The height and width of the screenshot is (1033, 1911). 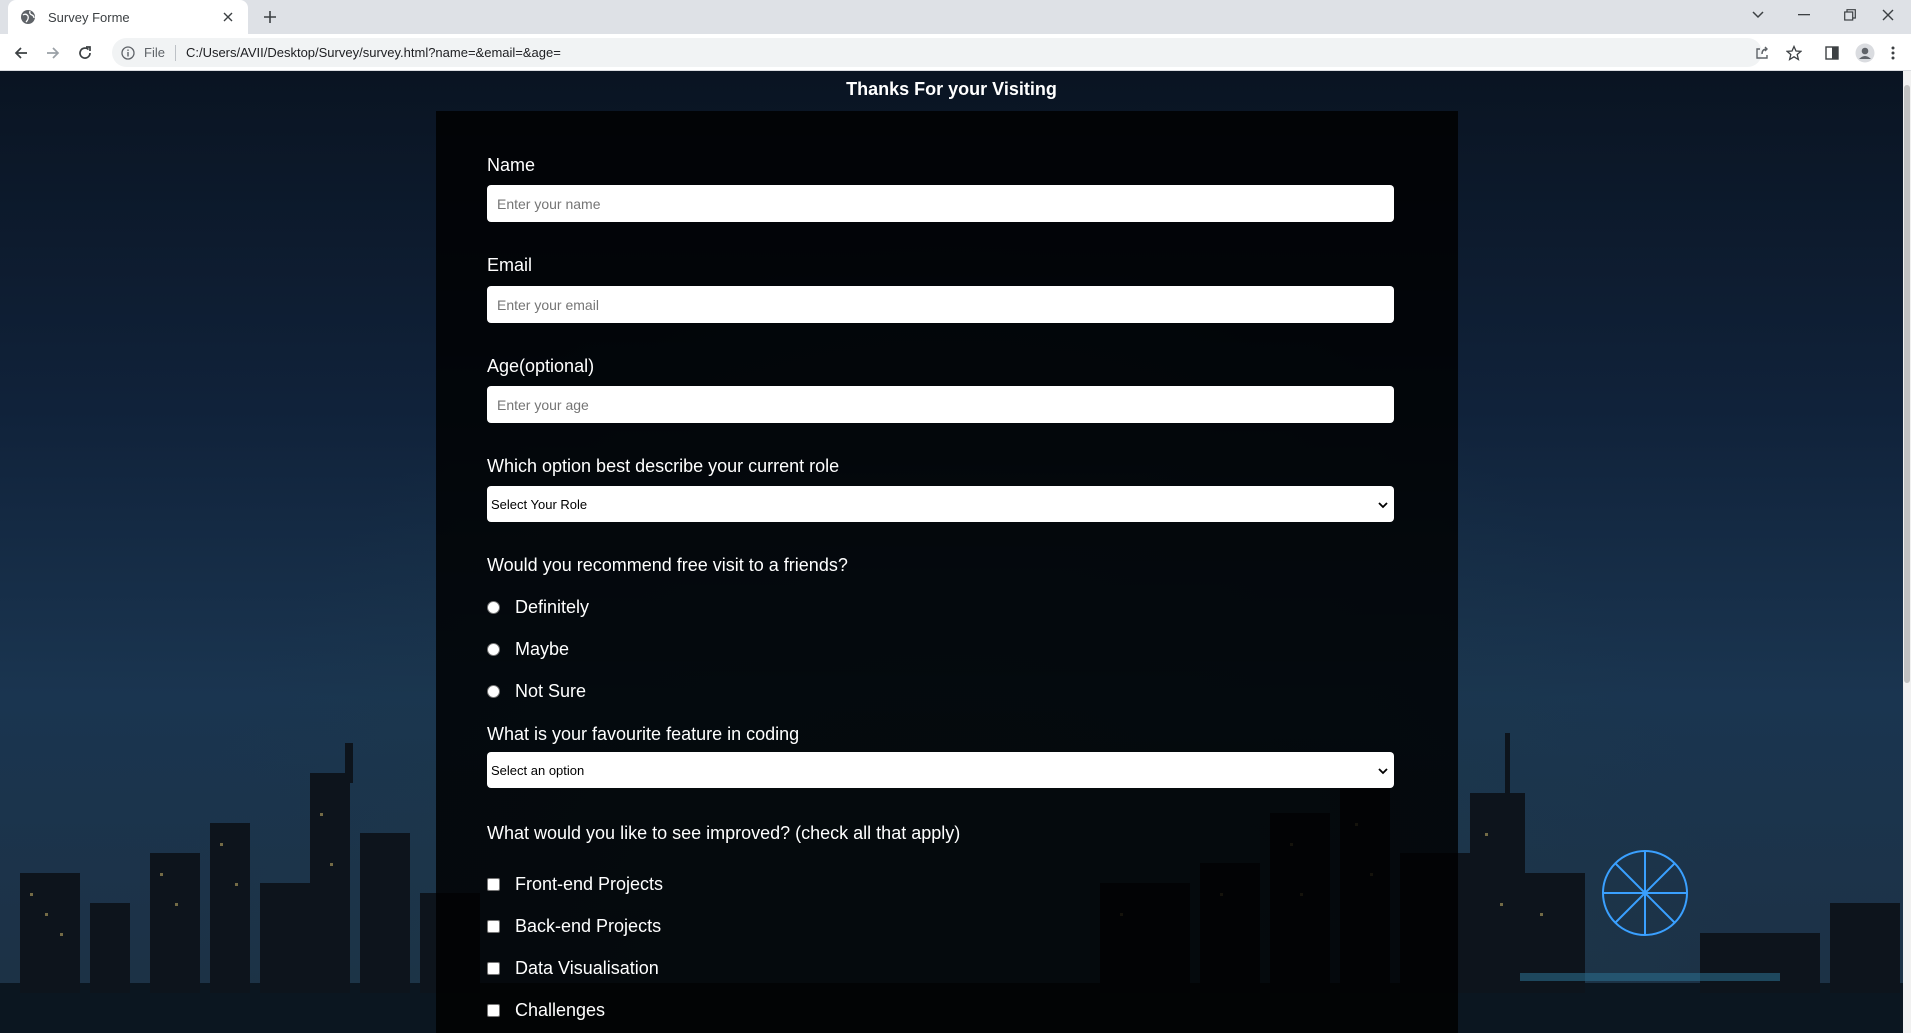 I want to click on feature-select-value: Select an option, so click(x=538, y=770).